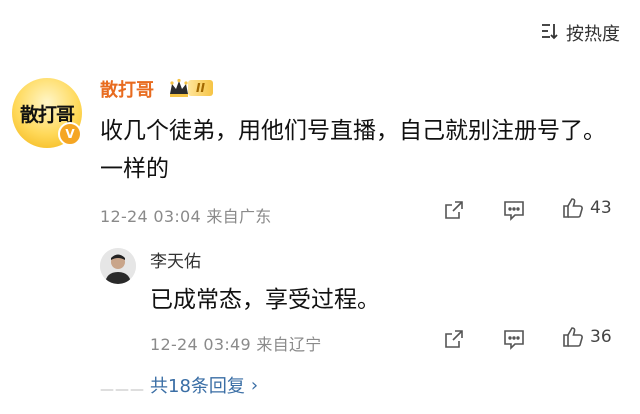 The width and height of the screenshot is (640, 414). I want to click on reply-like-button: 36, so click(587, 337).